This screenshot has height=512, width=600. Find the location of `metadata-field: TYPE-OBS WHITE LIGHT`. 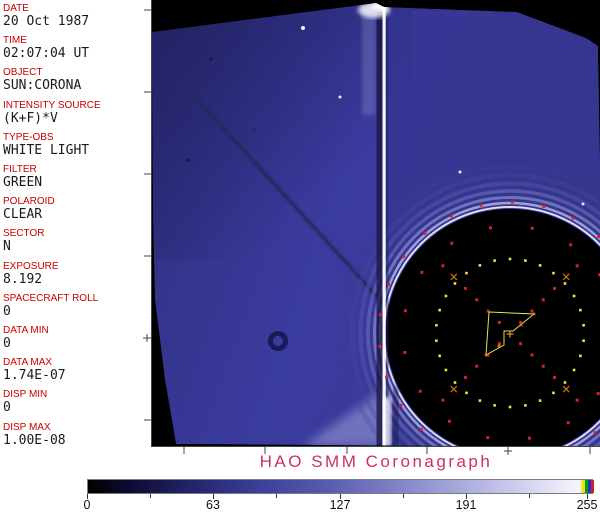

metadata-field: TYPE-OBS WHITE LIGHT is located at coordinates (77, 145).